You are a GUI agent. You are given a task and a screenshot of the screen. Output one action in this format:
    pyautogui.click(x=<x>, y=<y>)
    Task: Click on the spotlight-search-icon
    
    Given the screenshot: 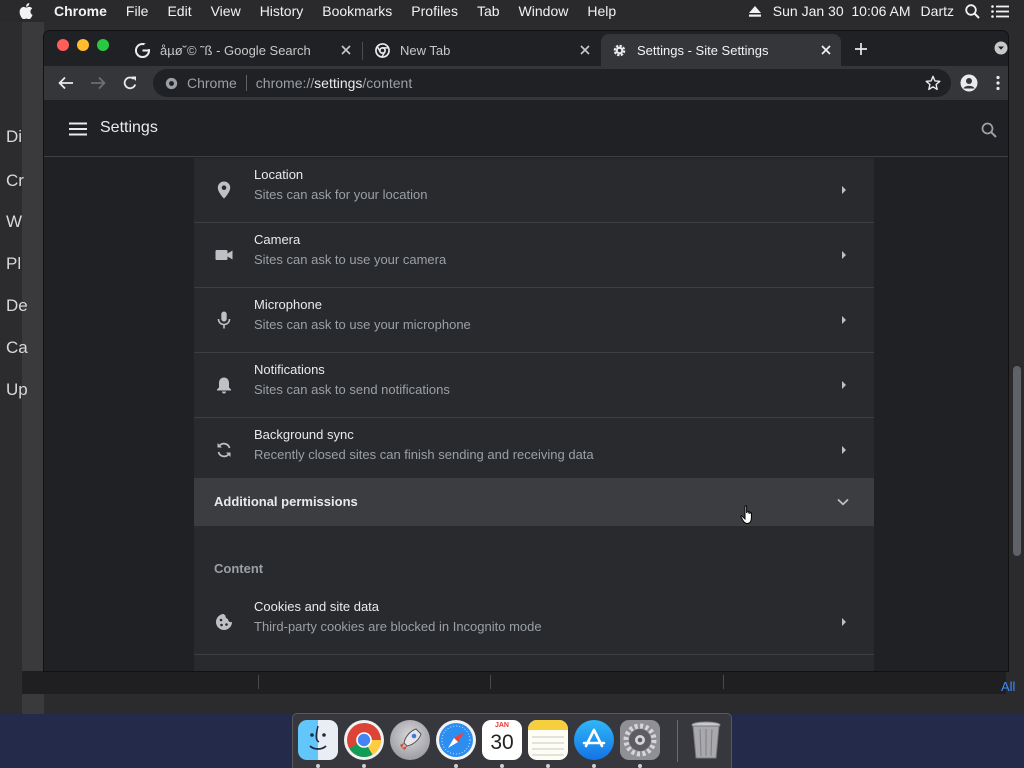 What is the action you would take?
    pyautogui.click(x=972, y=11)
    